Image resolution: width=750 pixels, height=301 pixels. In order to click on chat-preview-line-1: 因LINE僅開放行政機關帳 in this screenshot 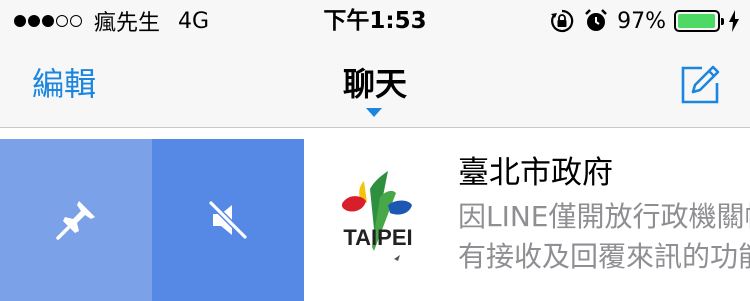, I will do `click(604, 216)`.